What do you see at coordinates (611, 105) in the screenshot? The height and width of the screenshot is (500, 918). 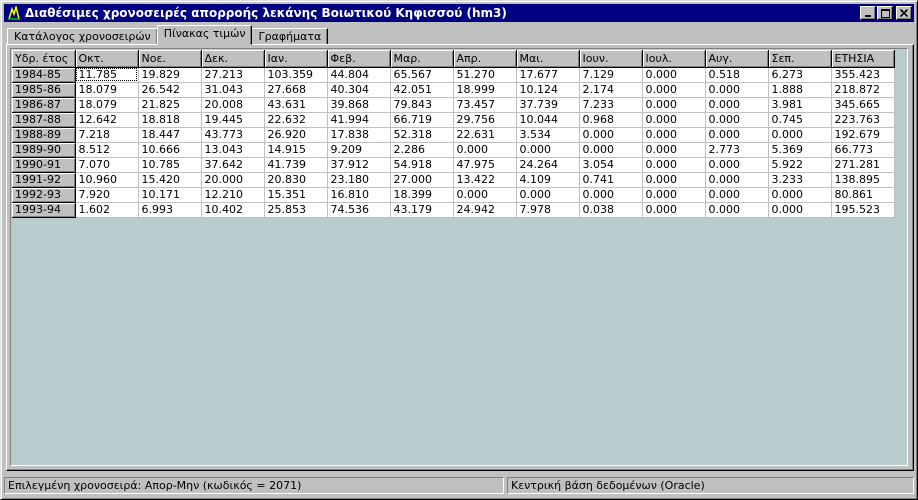 I see `table-cell: 7.233` at bounding box center [611, 105].